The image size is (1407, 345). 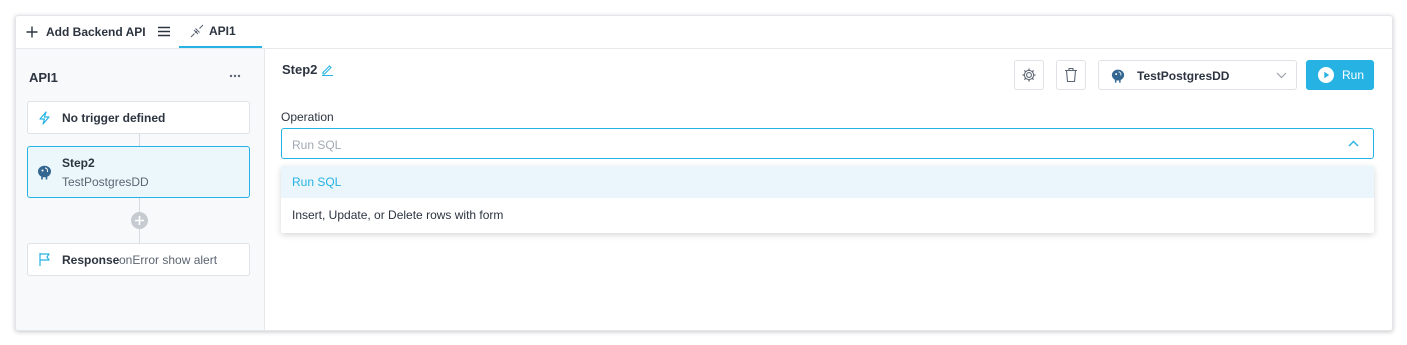 I want to click on gear-icon, so click(x=1029, y=75).